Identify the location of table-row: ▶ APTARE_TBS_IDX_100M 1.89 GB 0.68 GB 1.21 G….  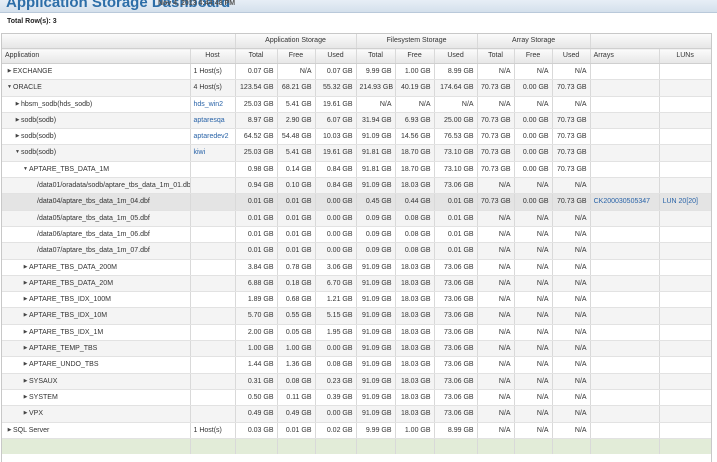
(356, 300).